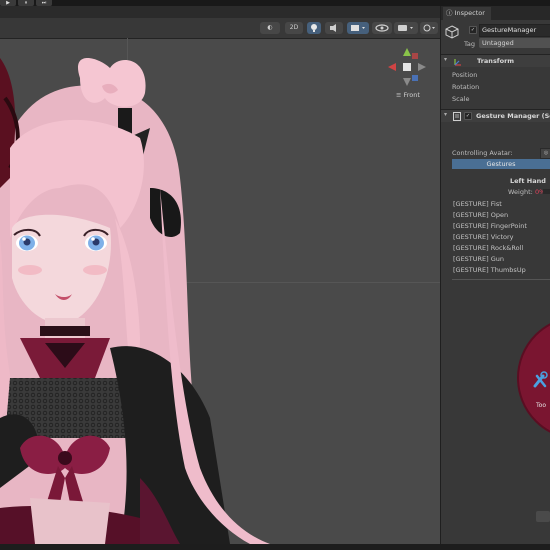  What do you see at coordinates (466, 87) in the screenshot?
I see `transform-field: Rotation` at bounding box center [466, 87].